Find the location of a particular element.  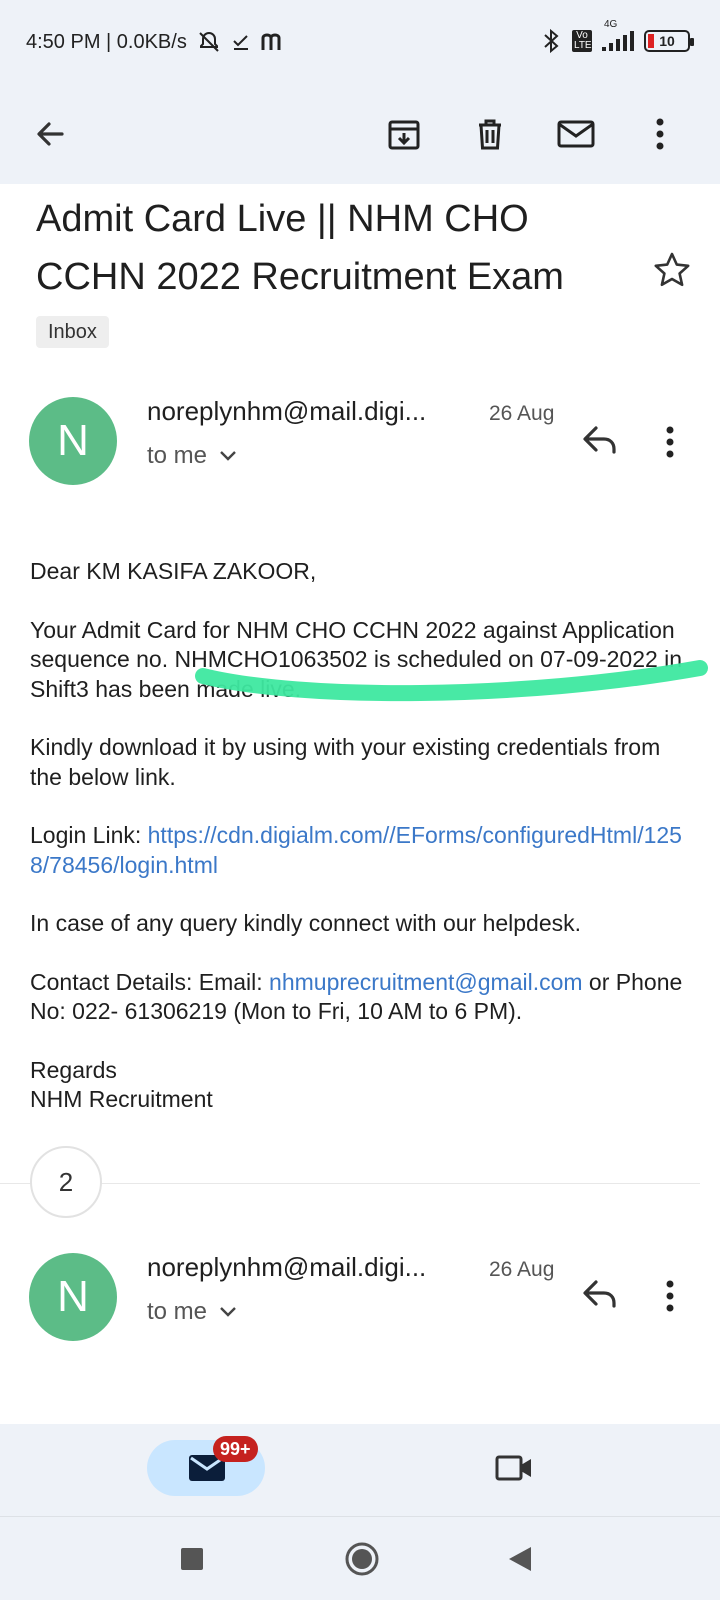

video-camera-icon is located at coordinates (513, 1468).